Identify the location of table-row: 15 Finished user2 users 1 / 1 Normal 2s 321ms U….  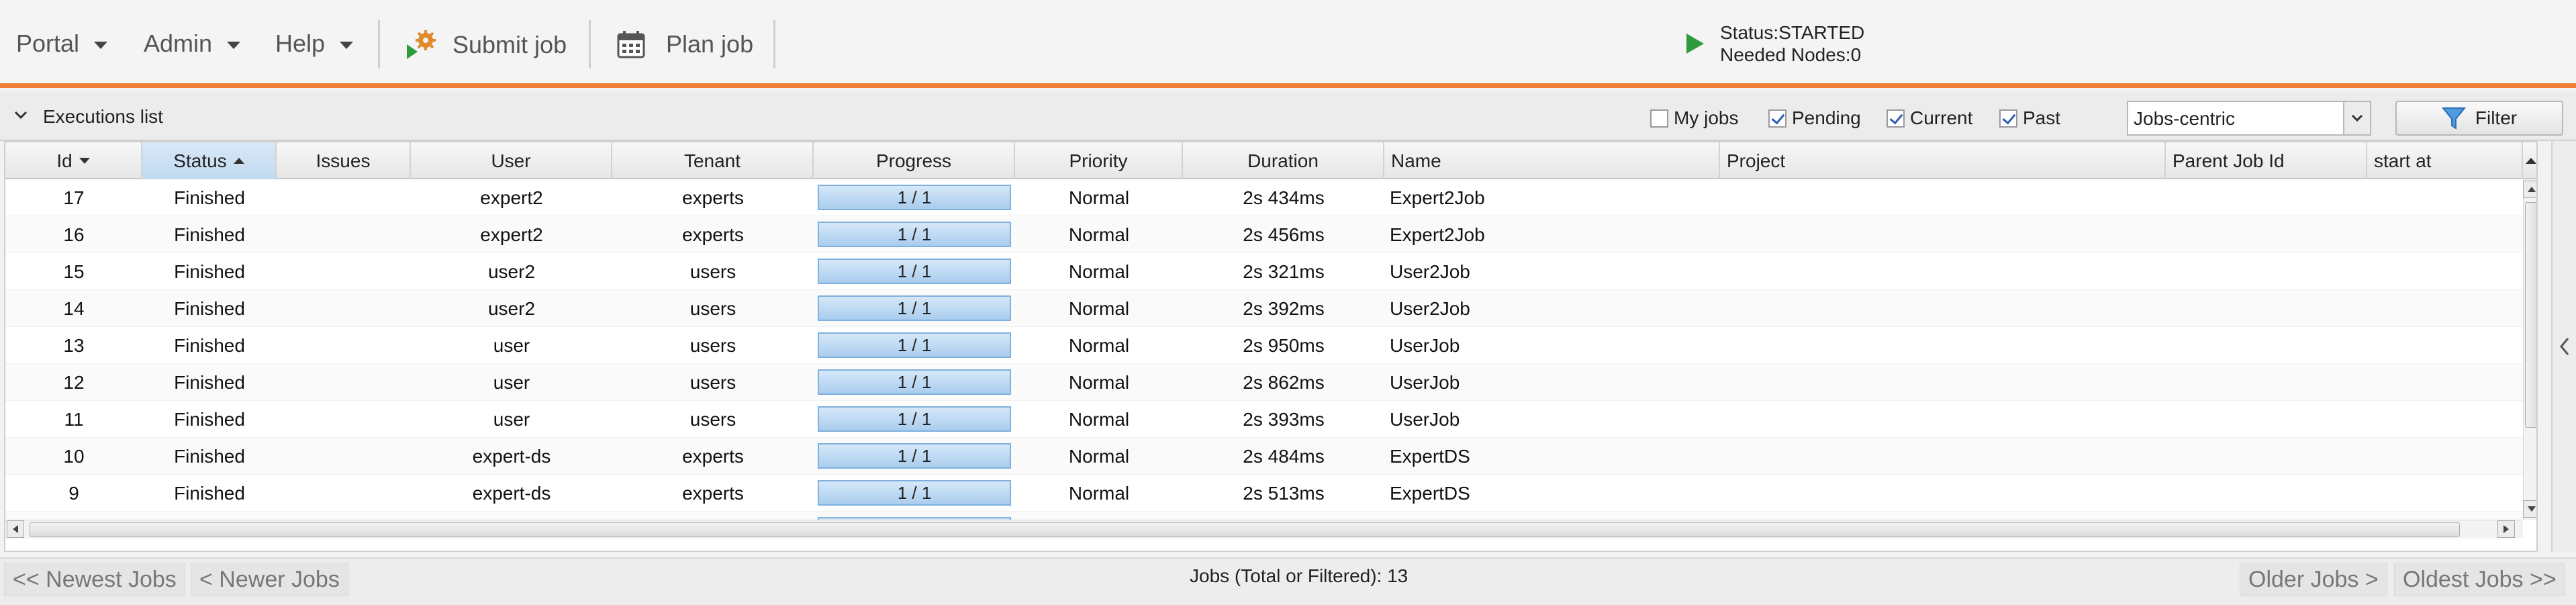
(1264, 271).